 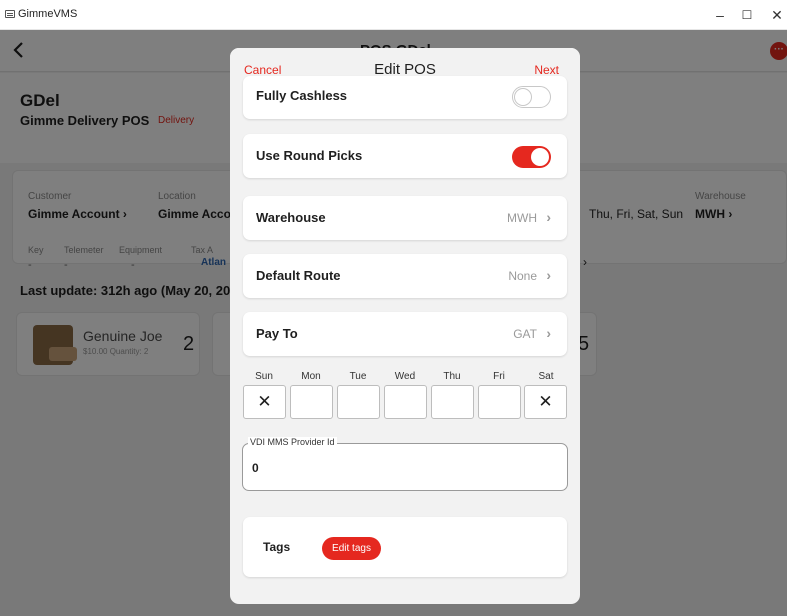 What do you see at coordinates (291, 217) in the screenshot?
I see `warehouse-label: Warehouse` at bounding box center [291, 217].